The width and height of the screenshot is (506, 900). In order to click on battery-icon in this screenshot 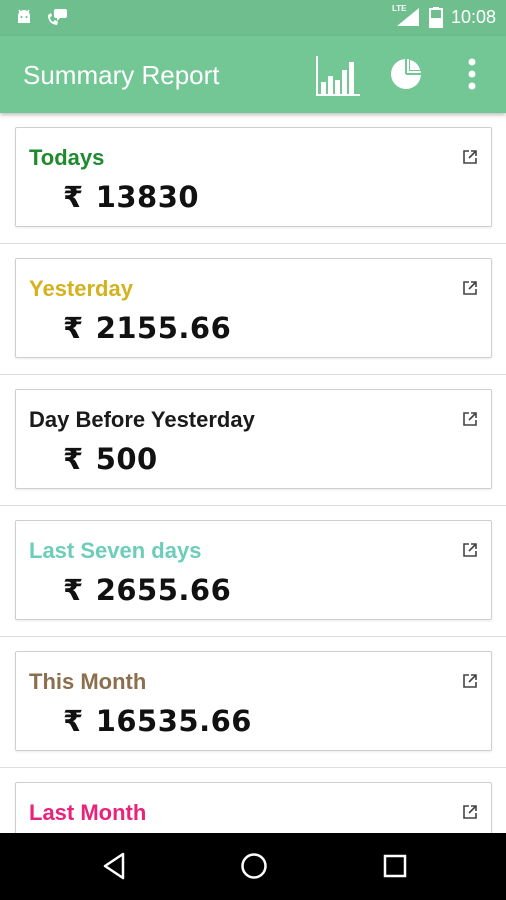, I will do `click(435, 17)`.